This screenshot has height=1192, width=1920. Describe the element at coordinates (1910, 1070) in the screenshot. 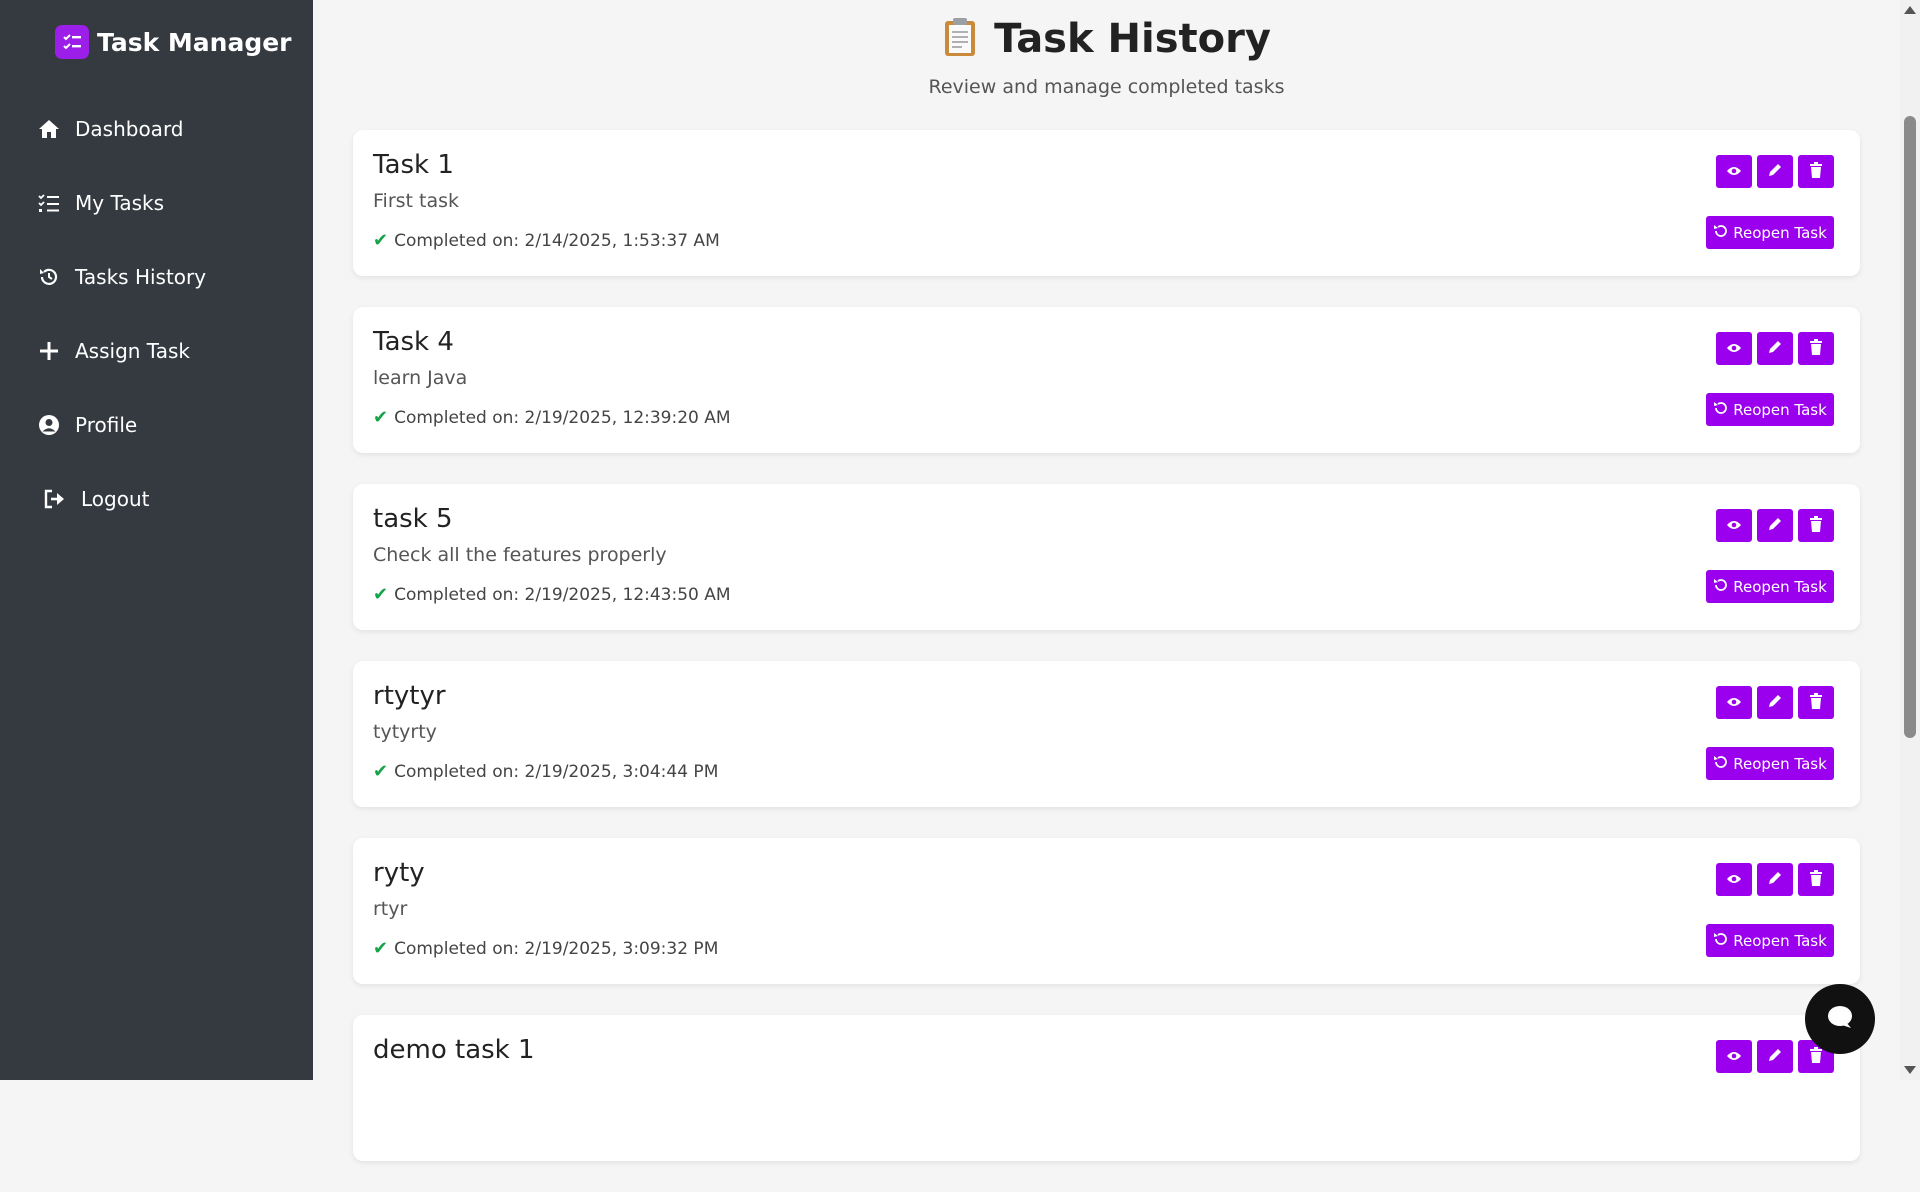

I see `scroll-down-arrow-icon` at that location.